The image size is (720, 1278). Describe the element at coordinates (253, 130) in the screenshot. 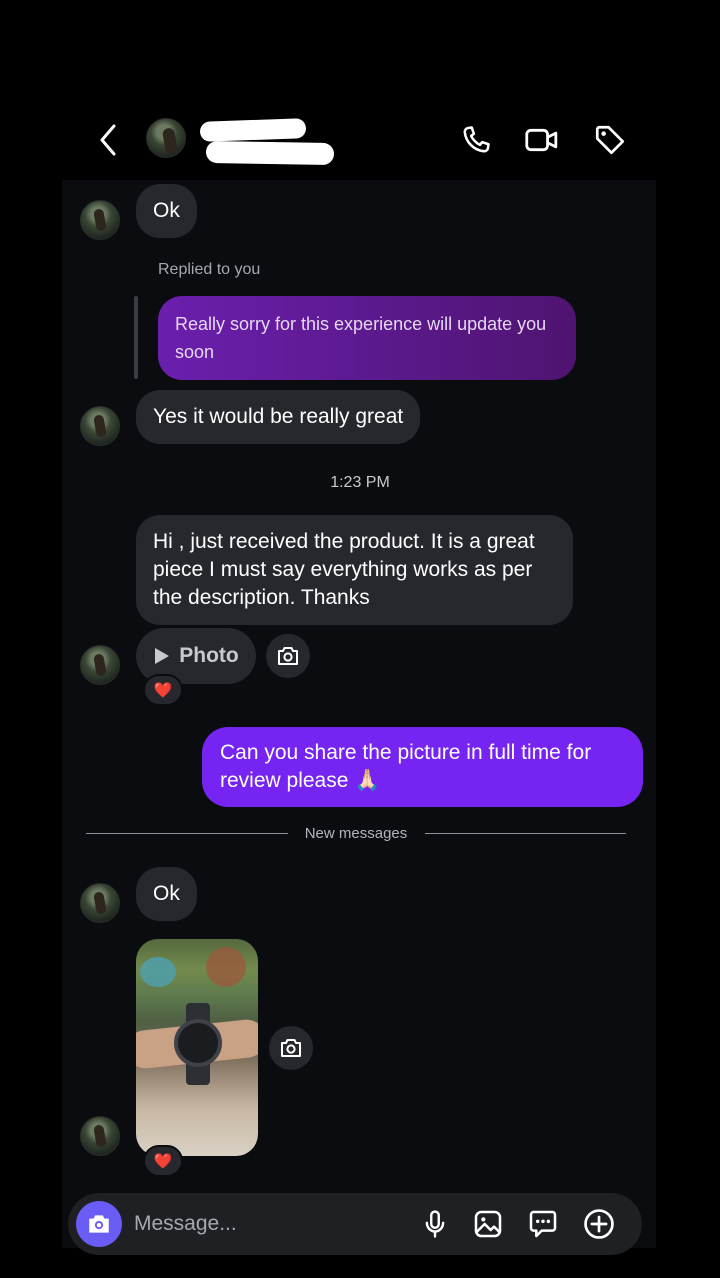

I see `redacted-contact-name` at that location.